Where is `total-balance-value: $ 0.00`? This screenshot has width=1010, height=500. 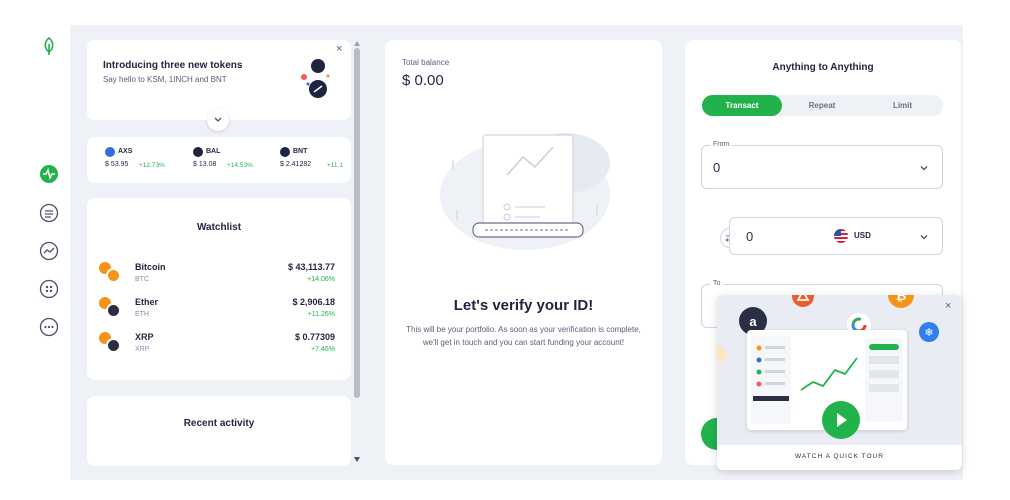 total-balance-value: $ 0.00 is located at coordinates (423, 80).